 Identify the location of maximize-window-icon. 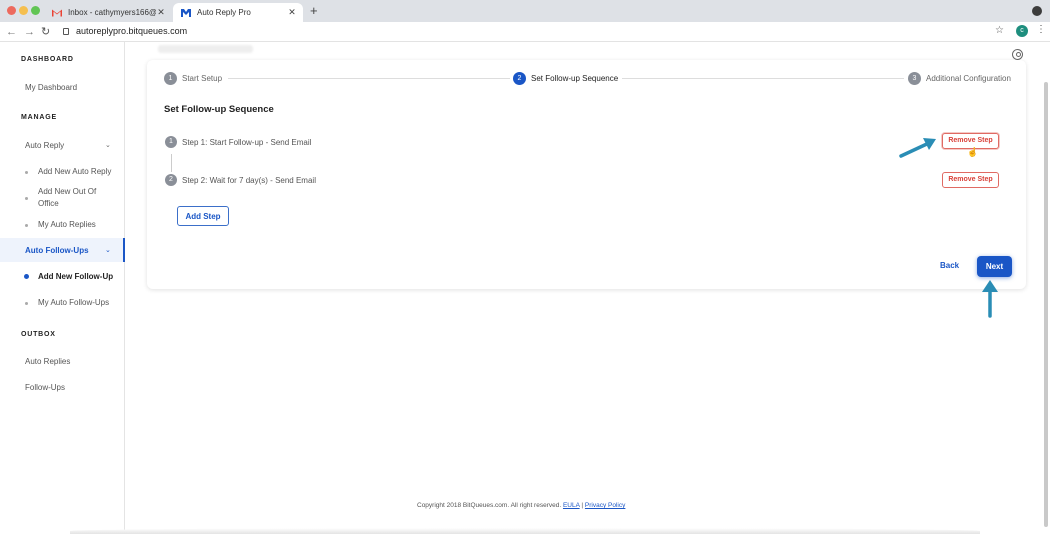
(35, 10).